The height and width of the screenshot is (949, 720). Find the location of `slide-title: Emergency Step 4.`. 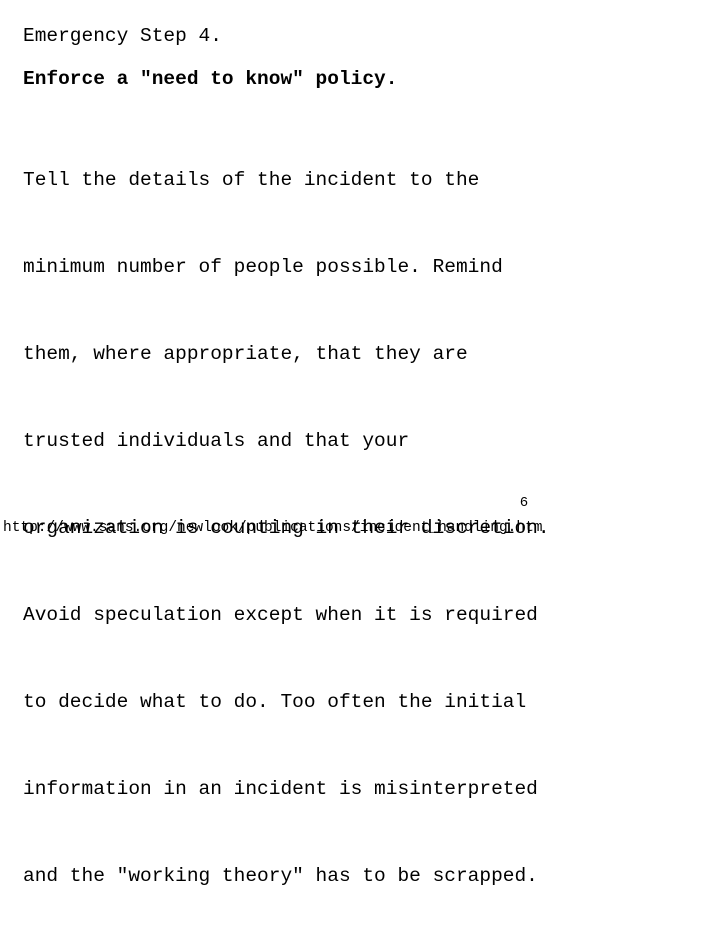

slide-title: Emergency Step 4. is located at coordinates (122, 36).